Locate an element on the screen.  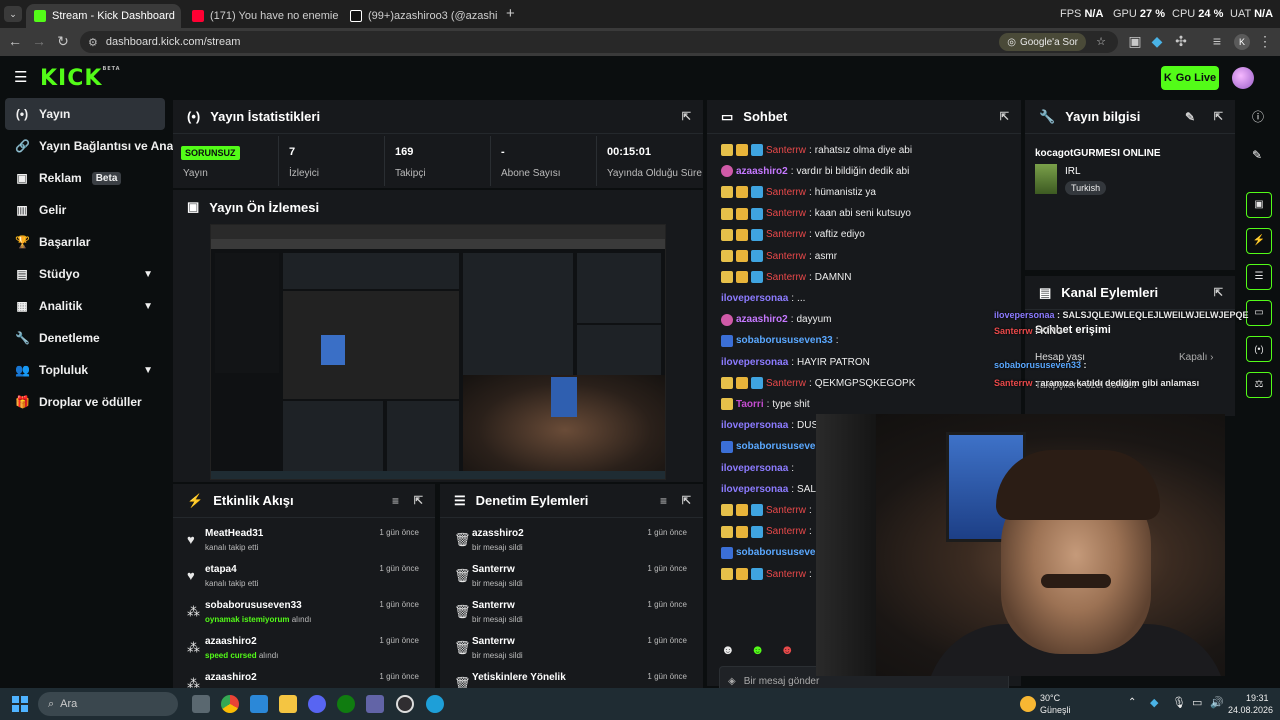
chat-message: ilovepersonaa: DUSU is located at coordinates (773, 426).